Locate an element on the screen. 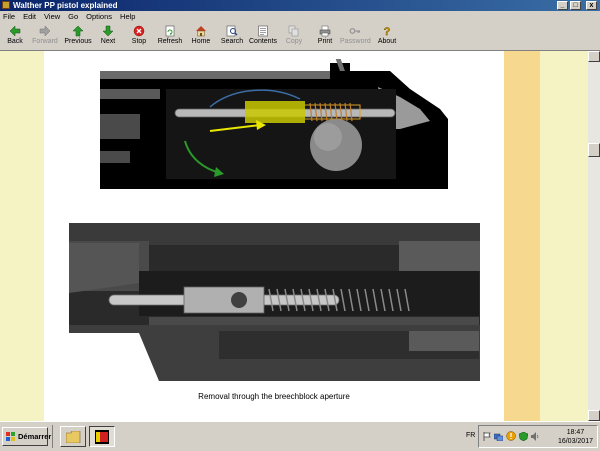 The height and width of the screenshot is (451, 600). copy-label: Copy is located at coordinates (294, 41).